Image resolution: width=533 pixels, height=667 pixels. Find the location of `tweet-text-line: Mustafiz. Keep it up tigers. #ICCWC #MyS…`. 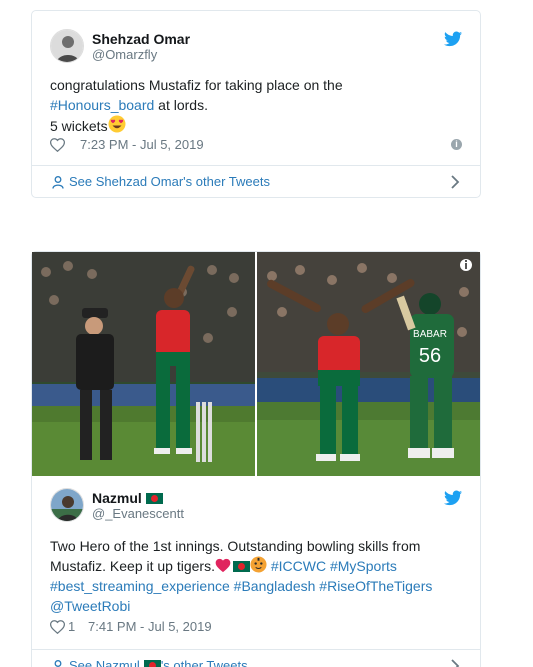

tweet-text-line: Mustafiz. Keep it up tigers. #ICCWC #MyS… is located at coordinates (256, 566).